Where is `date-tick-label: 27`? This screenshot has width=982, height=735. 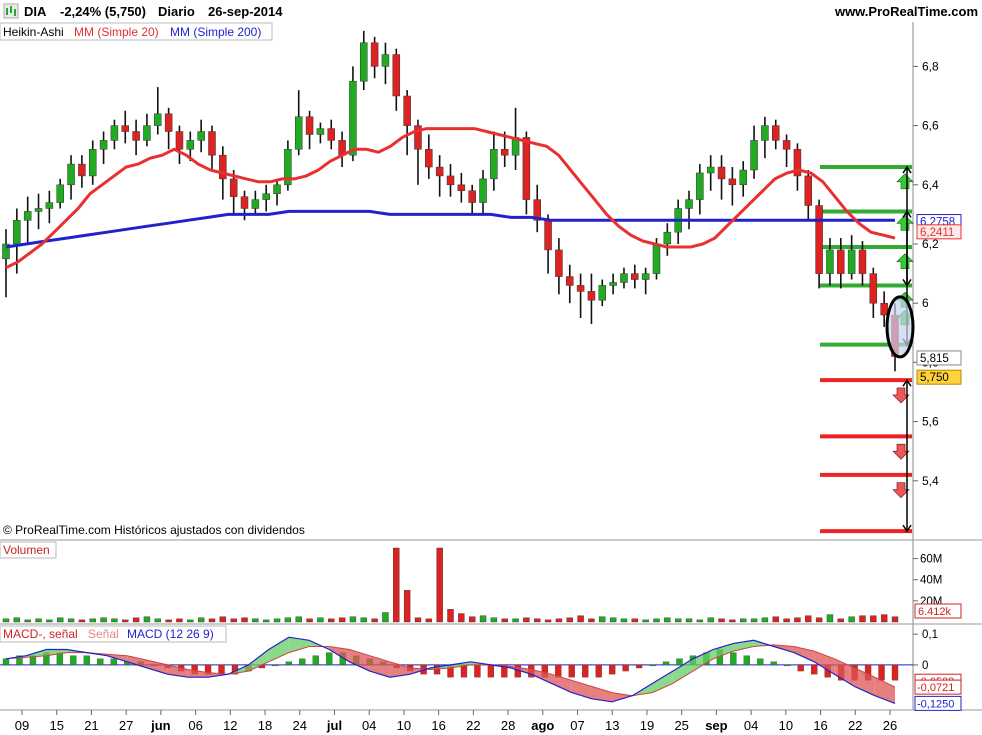 date-tick-label: 27 is located at coordinates (126, 725).